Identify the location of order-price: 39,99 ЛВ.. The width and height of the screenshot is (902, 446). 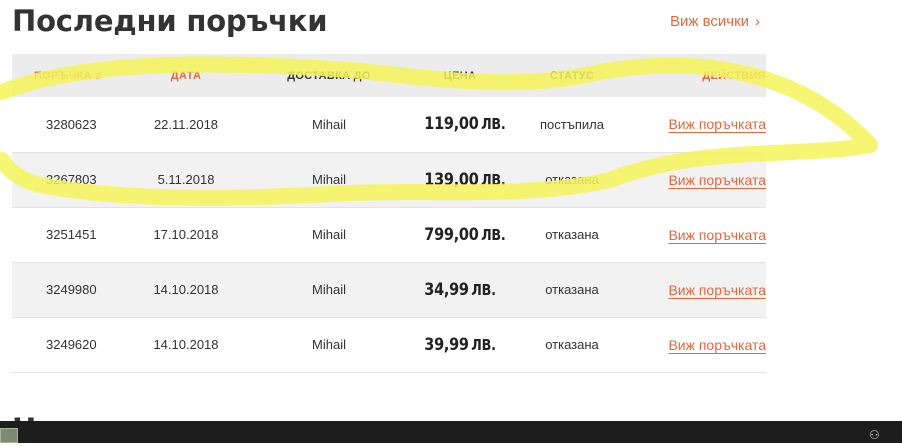
(460, 344).